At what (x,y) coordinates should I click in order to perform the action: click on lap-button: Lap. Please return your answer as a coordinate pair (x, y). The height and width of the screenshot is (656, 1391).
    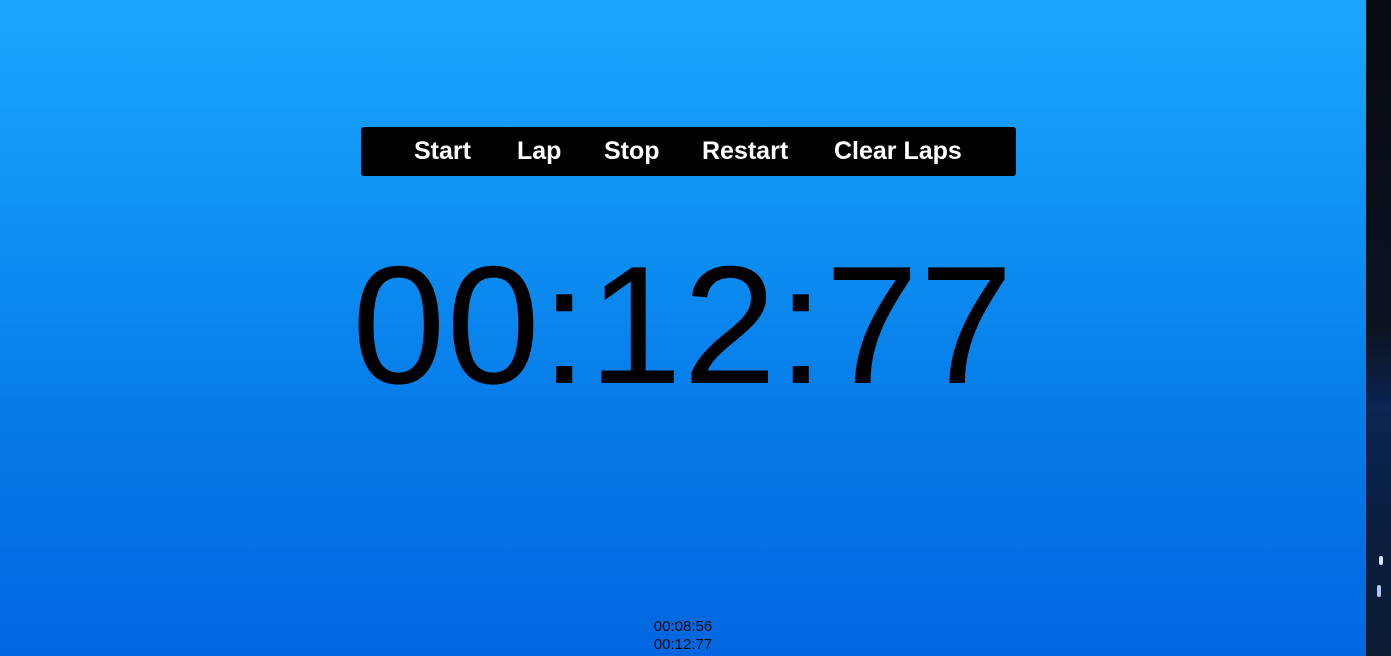
    Looking at the image, I should click on (539, 151).